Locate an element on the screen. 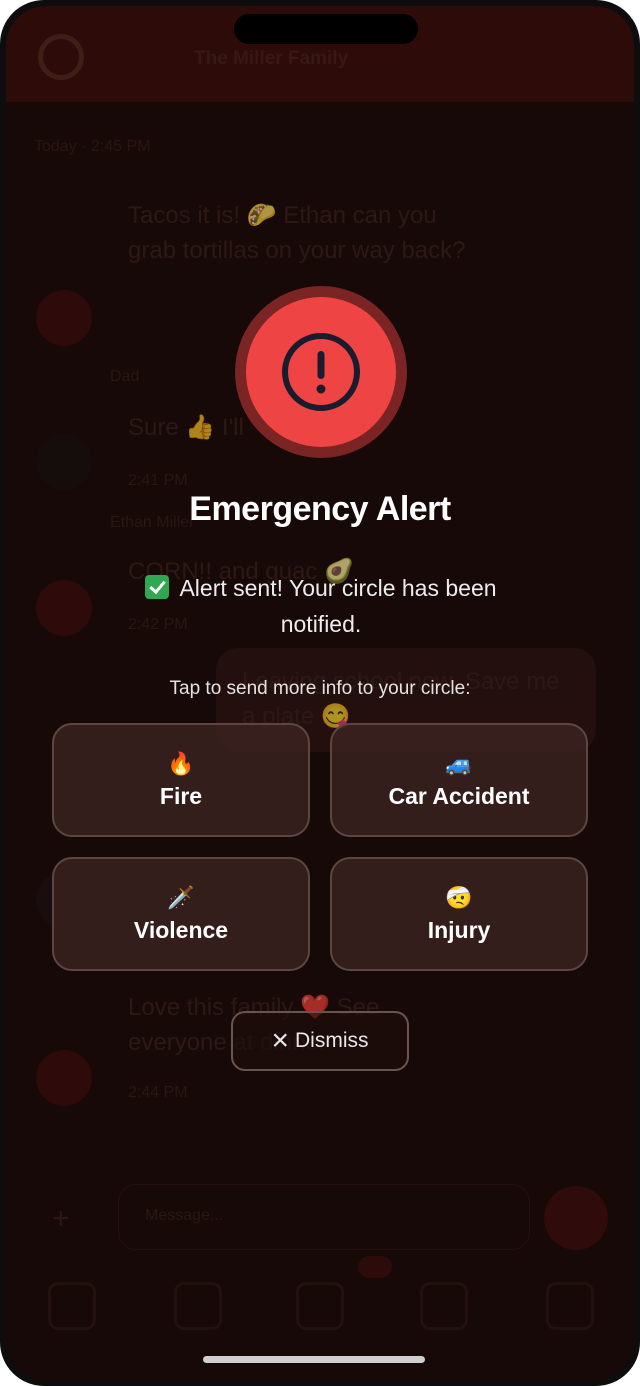 The height and width of the screenshot is (1386, 640). alert-badge is located at coordinates (321, 372).